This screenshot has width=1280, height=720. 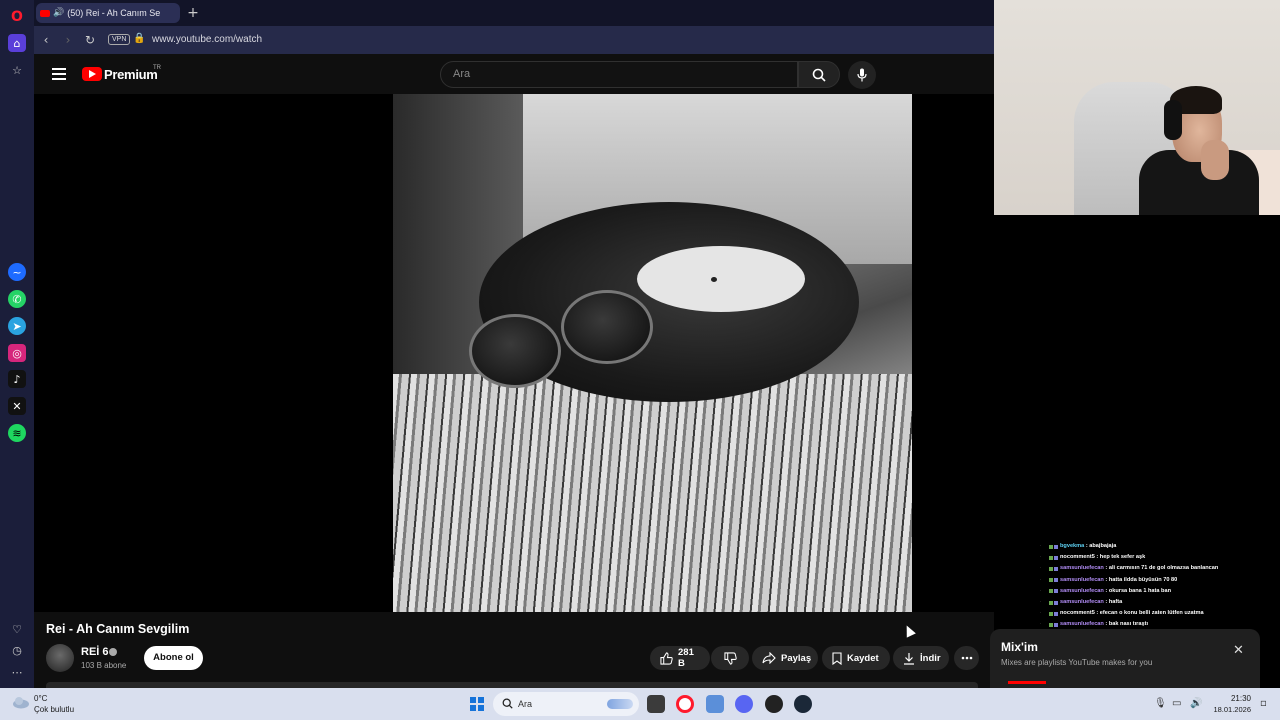 What do you see at coordinates (1122, 557) in the screenshot?
I see `chat-text: hep tek sefer aşk` at bounding box center [1122, 557].